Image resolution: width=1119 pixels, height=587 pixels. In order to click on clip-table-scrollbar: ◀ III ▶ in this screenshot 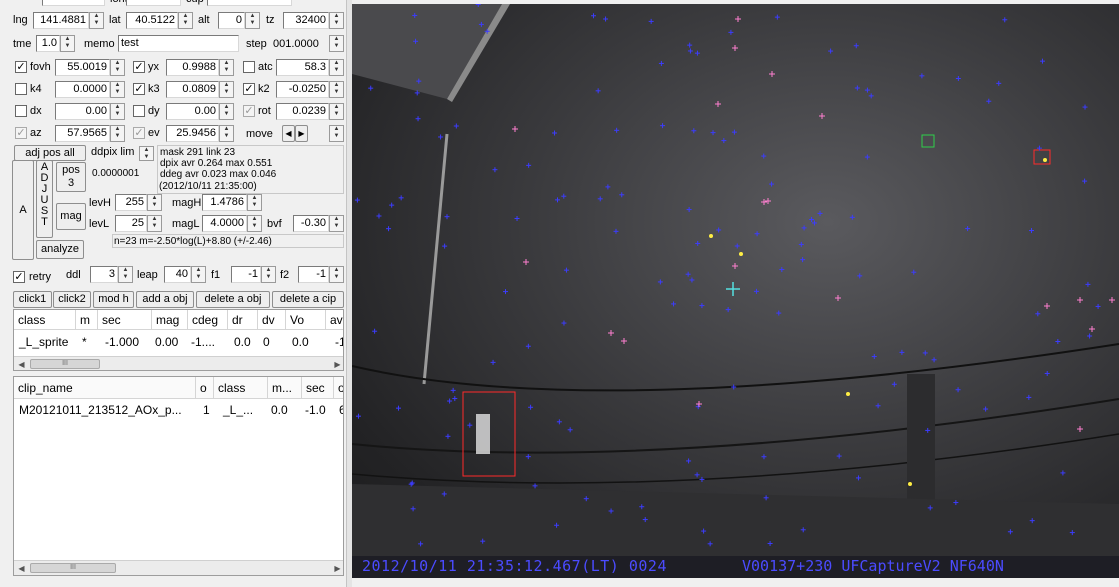, I will do `click(178, 567)`.